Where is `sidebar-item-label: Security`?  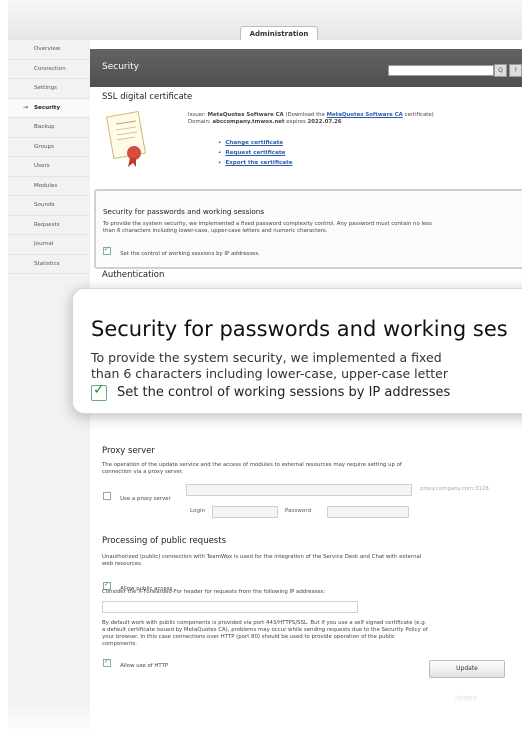 sidebar-item-label: Security is located at coordinates (47, 107).